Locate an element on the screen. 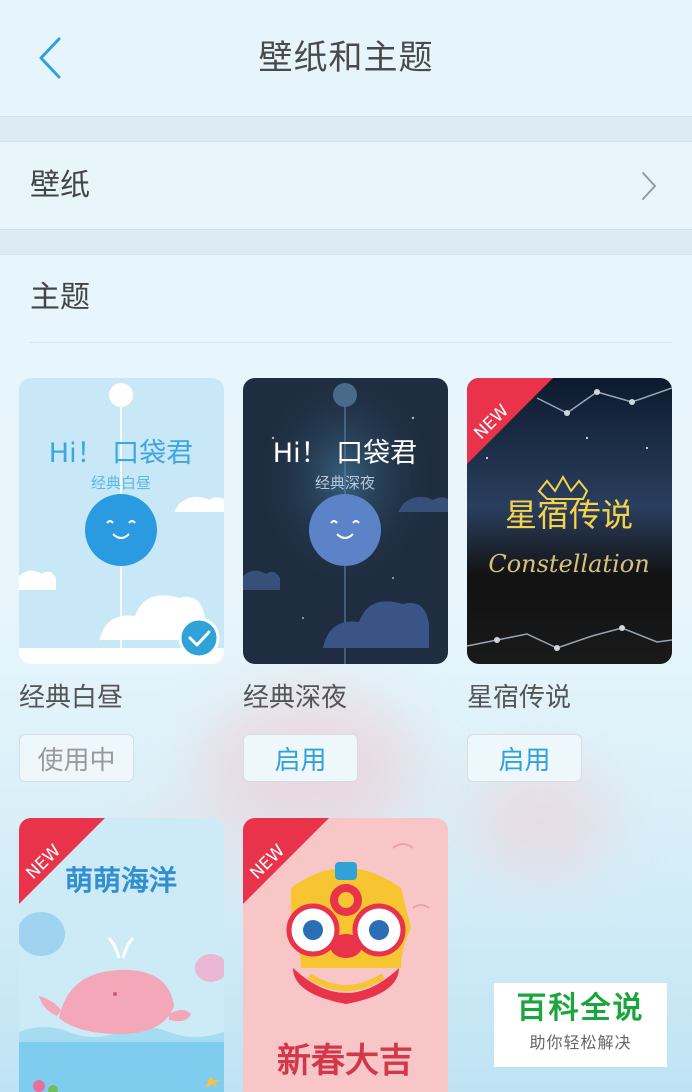  theme-name: 星宿传说 is located at coordinates (519, 698).